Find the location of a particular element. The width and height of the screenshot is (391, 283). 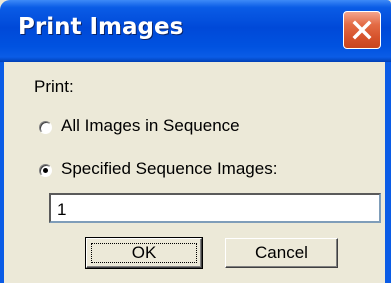

radio-selected-dot is located at coordinates (45, 170).